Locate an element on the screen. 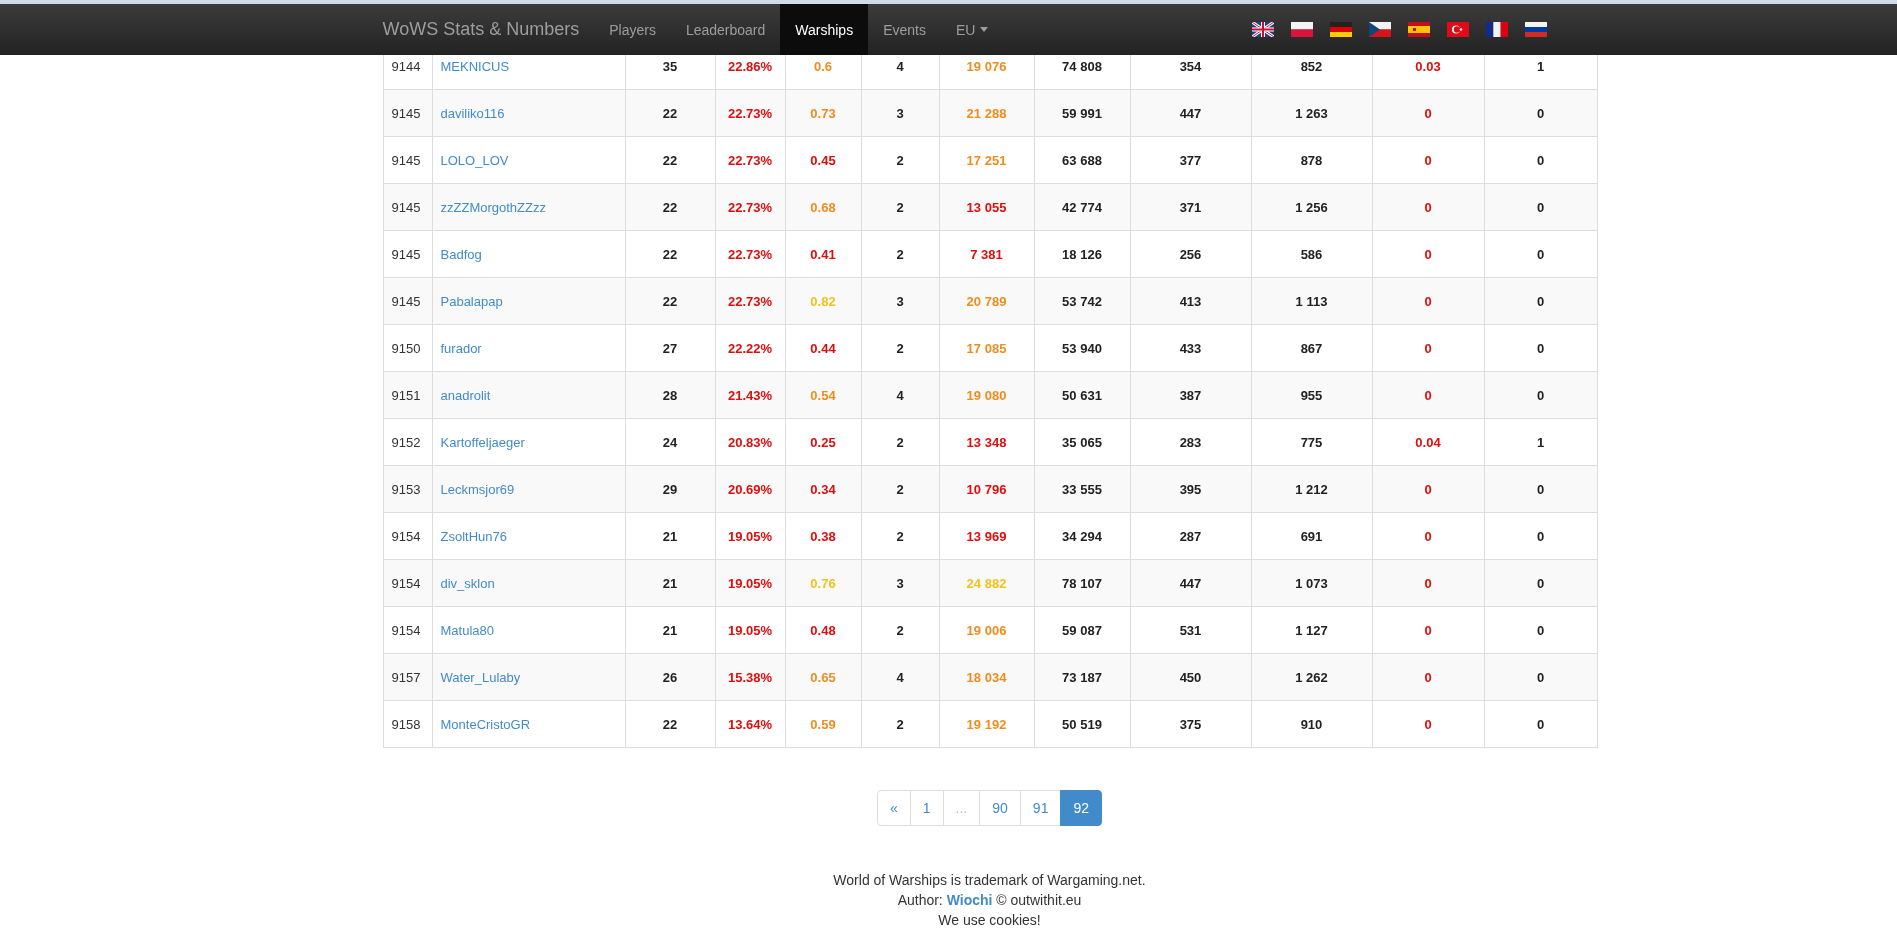 The height and width of the screenshot is (941, 1897). page-link: « is located at coordinates (894, 808).